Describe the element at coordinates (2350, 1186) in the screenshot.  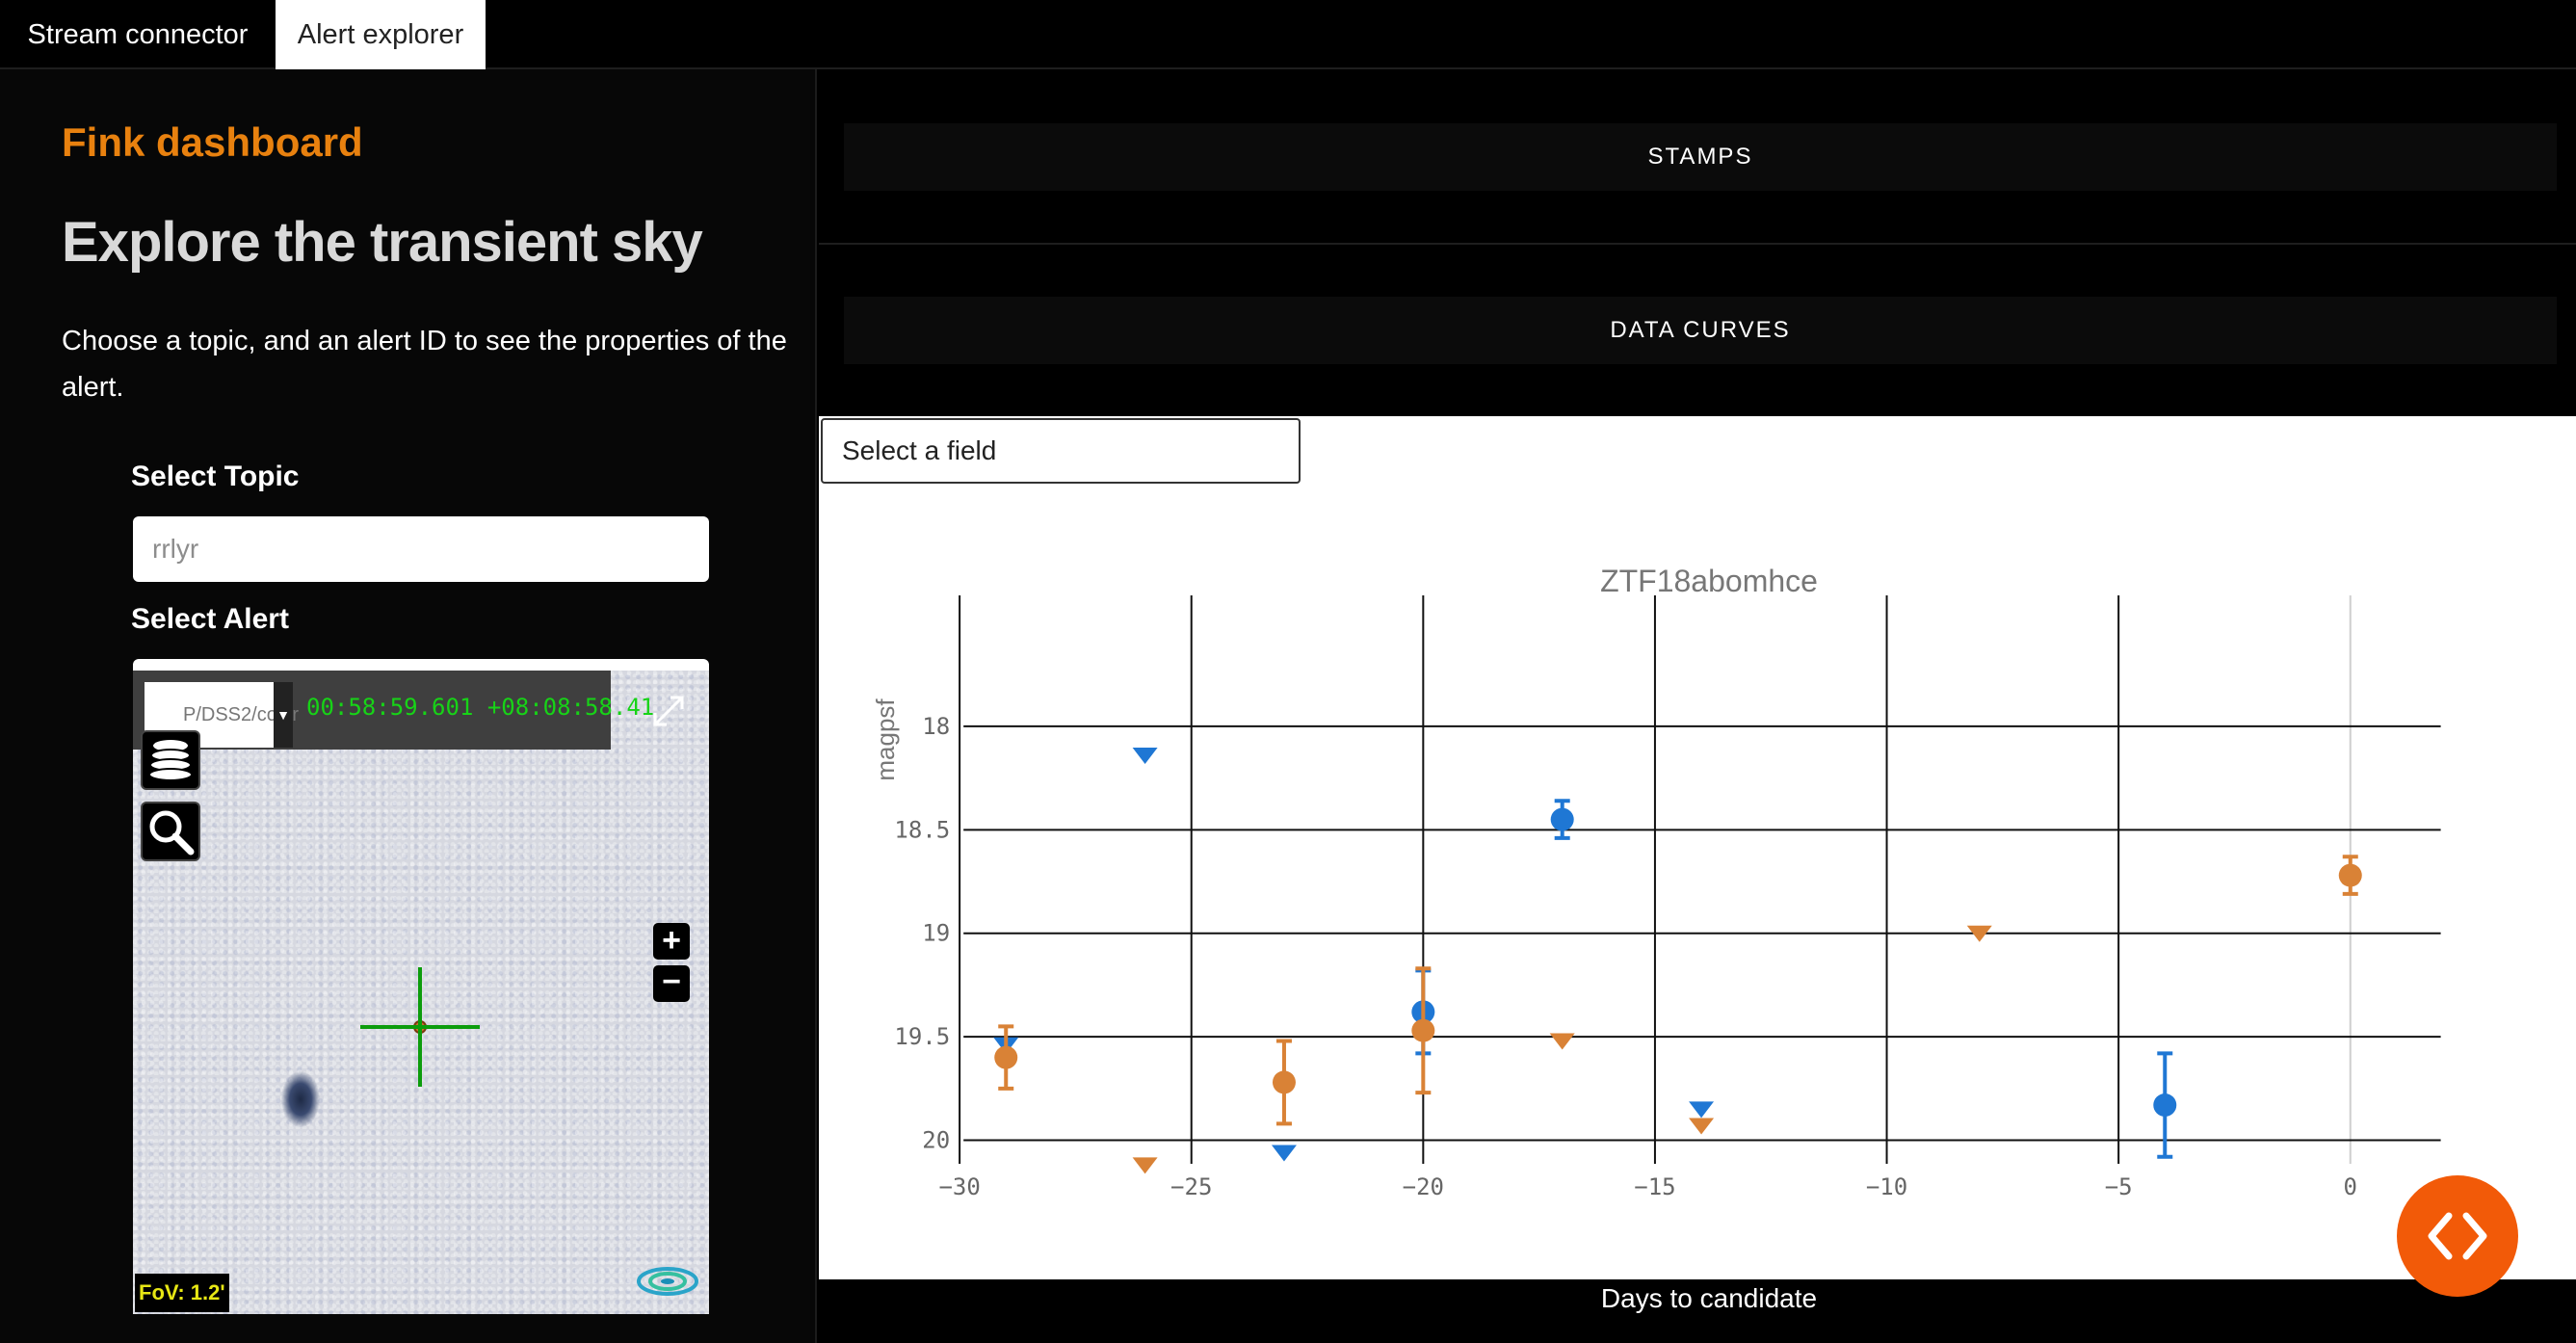
I see `x-tick-label: 0` at that location.